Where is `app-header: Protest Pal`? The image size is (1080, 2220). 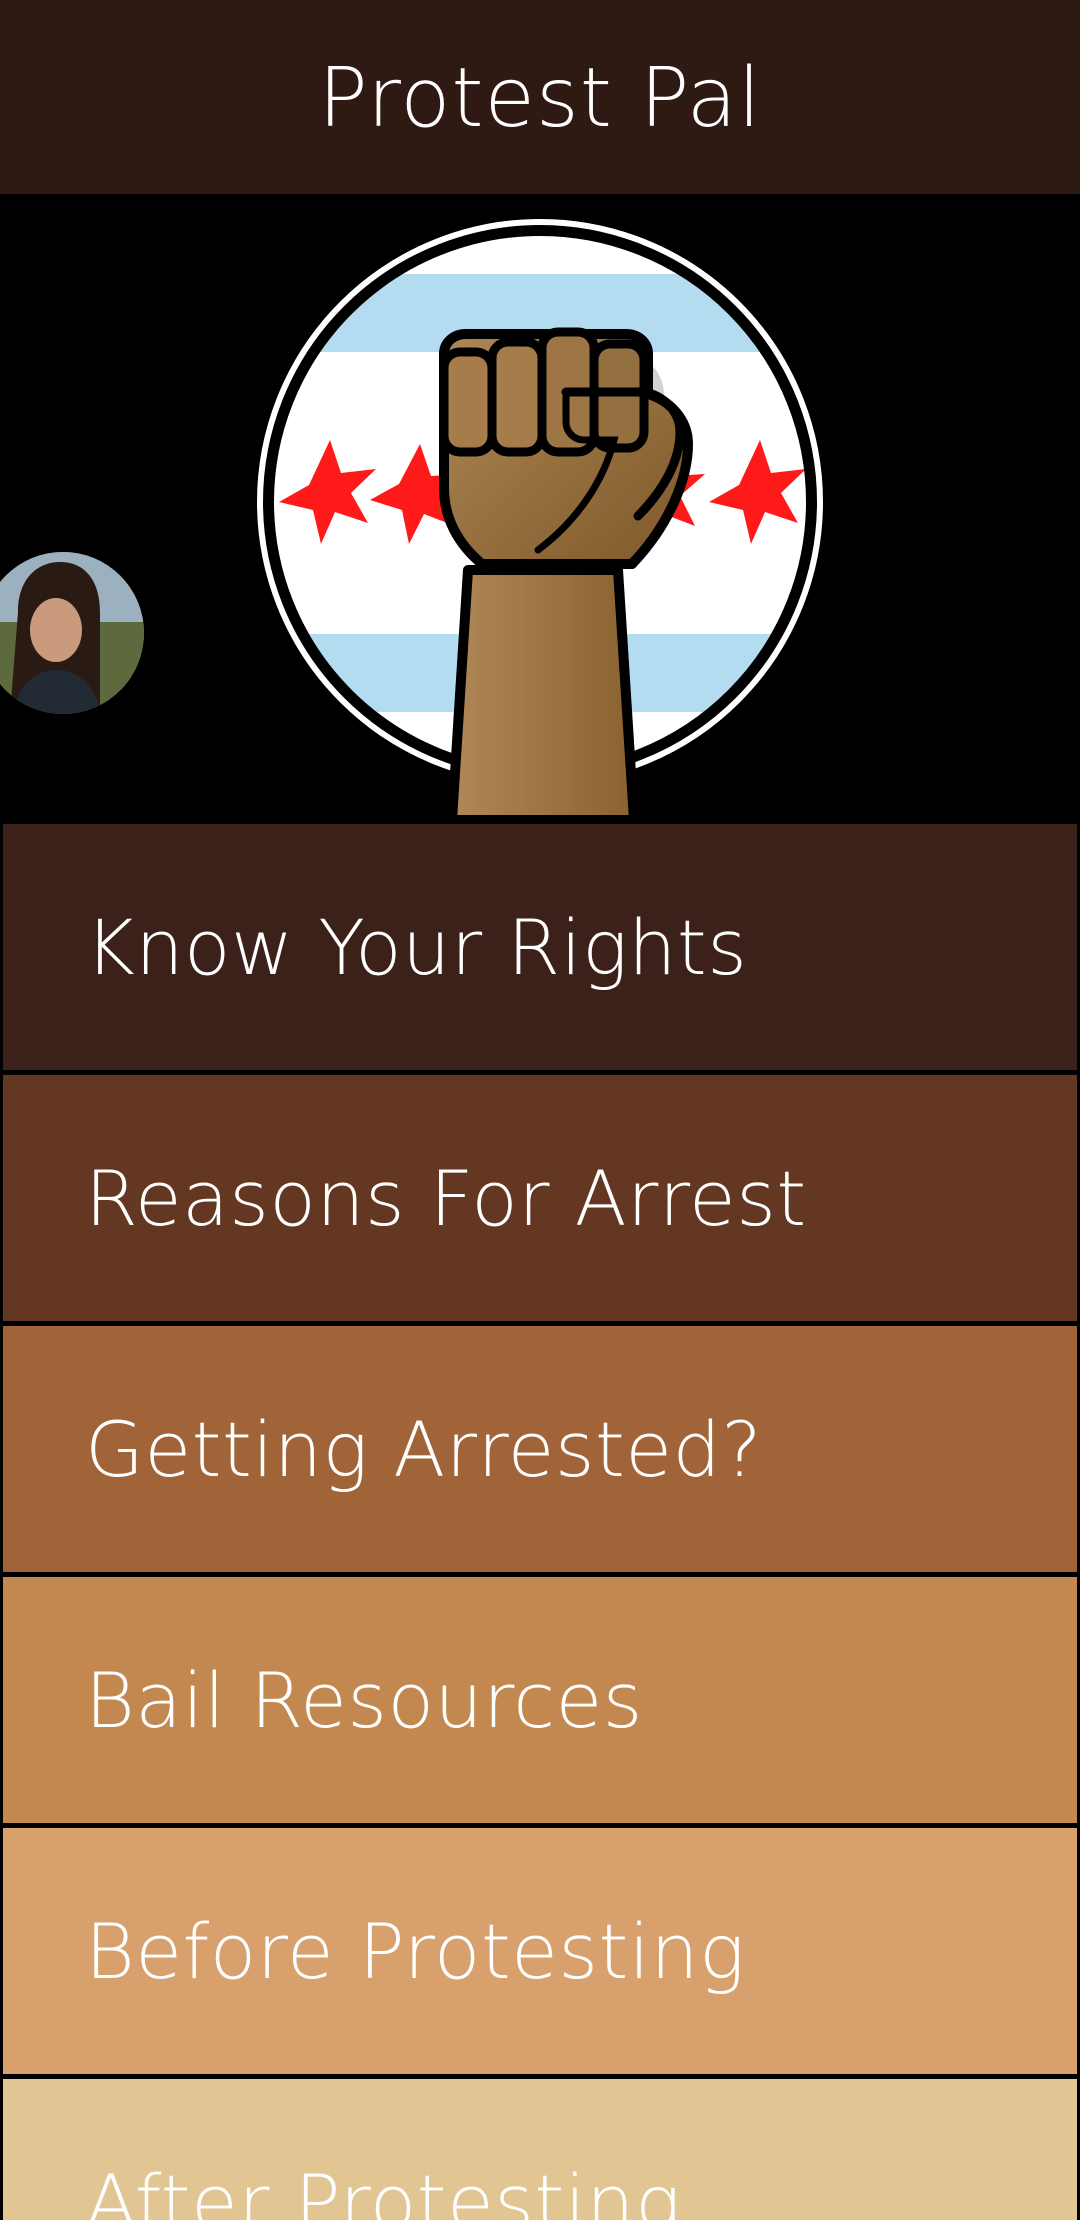 app-header: Protest Pal is located at coordinates (540, 97).